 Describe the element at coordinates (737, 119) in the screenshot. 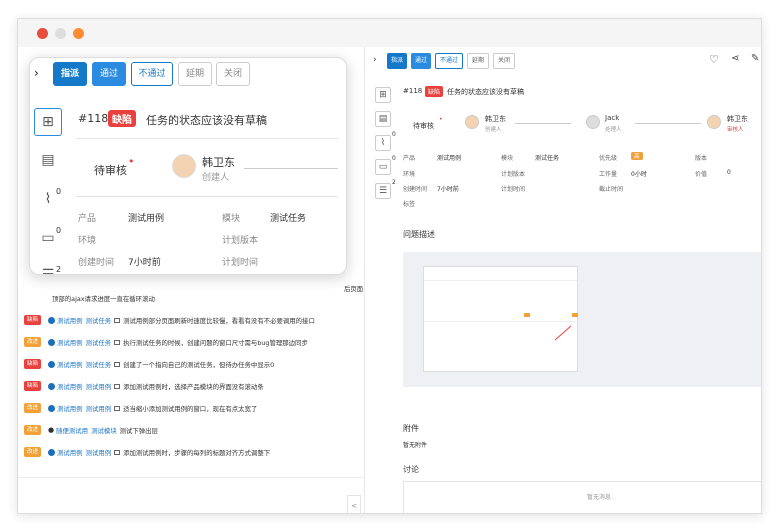

I see `reviewer-name: 韩卫东` at that location.